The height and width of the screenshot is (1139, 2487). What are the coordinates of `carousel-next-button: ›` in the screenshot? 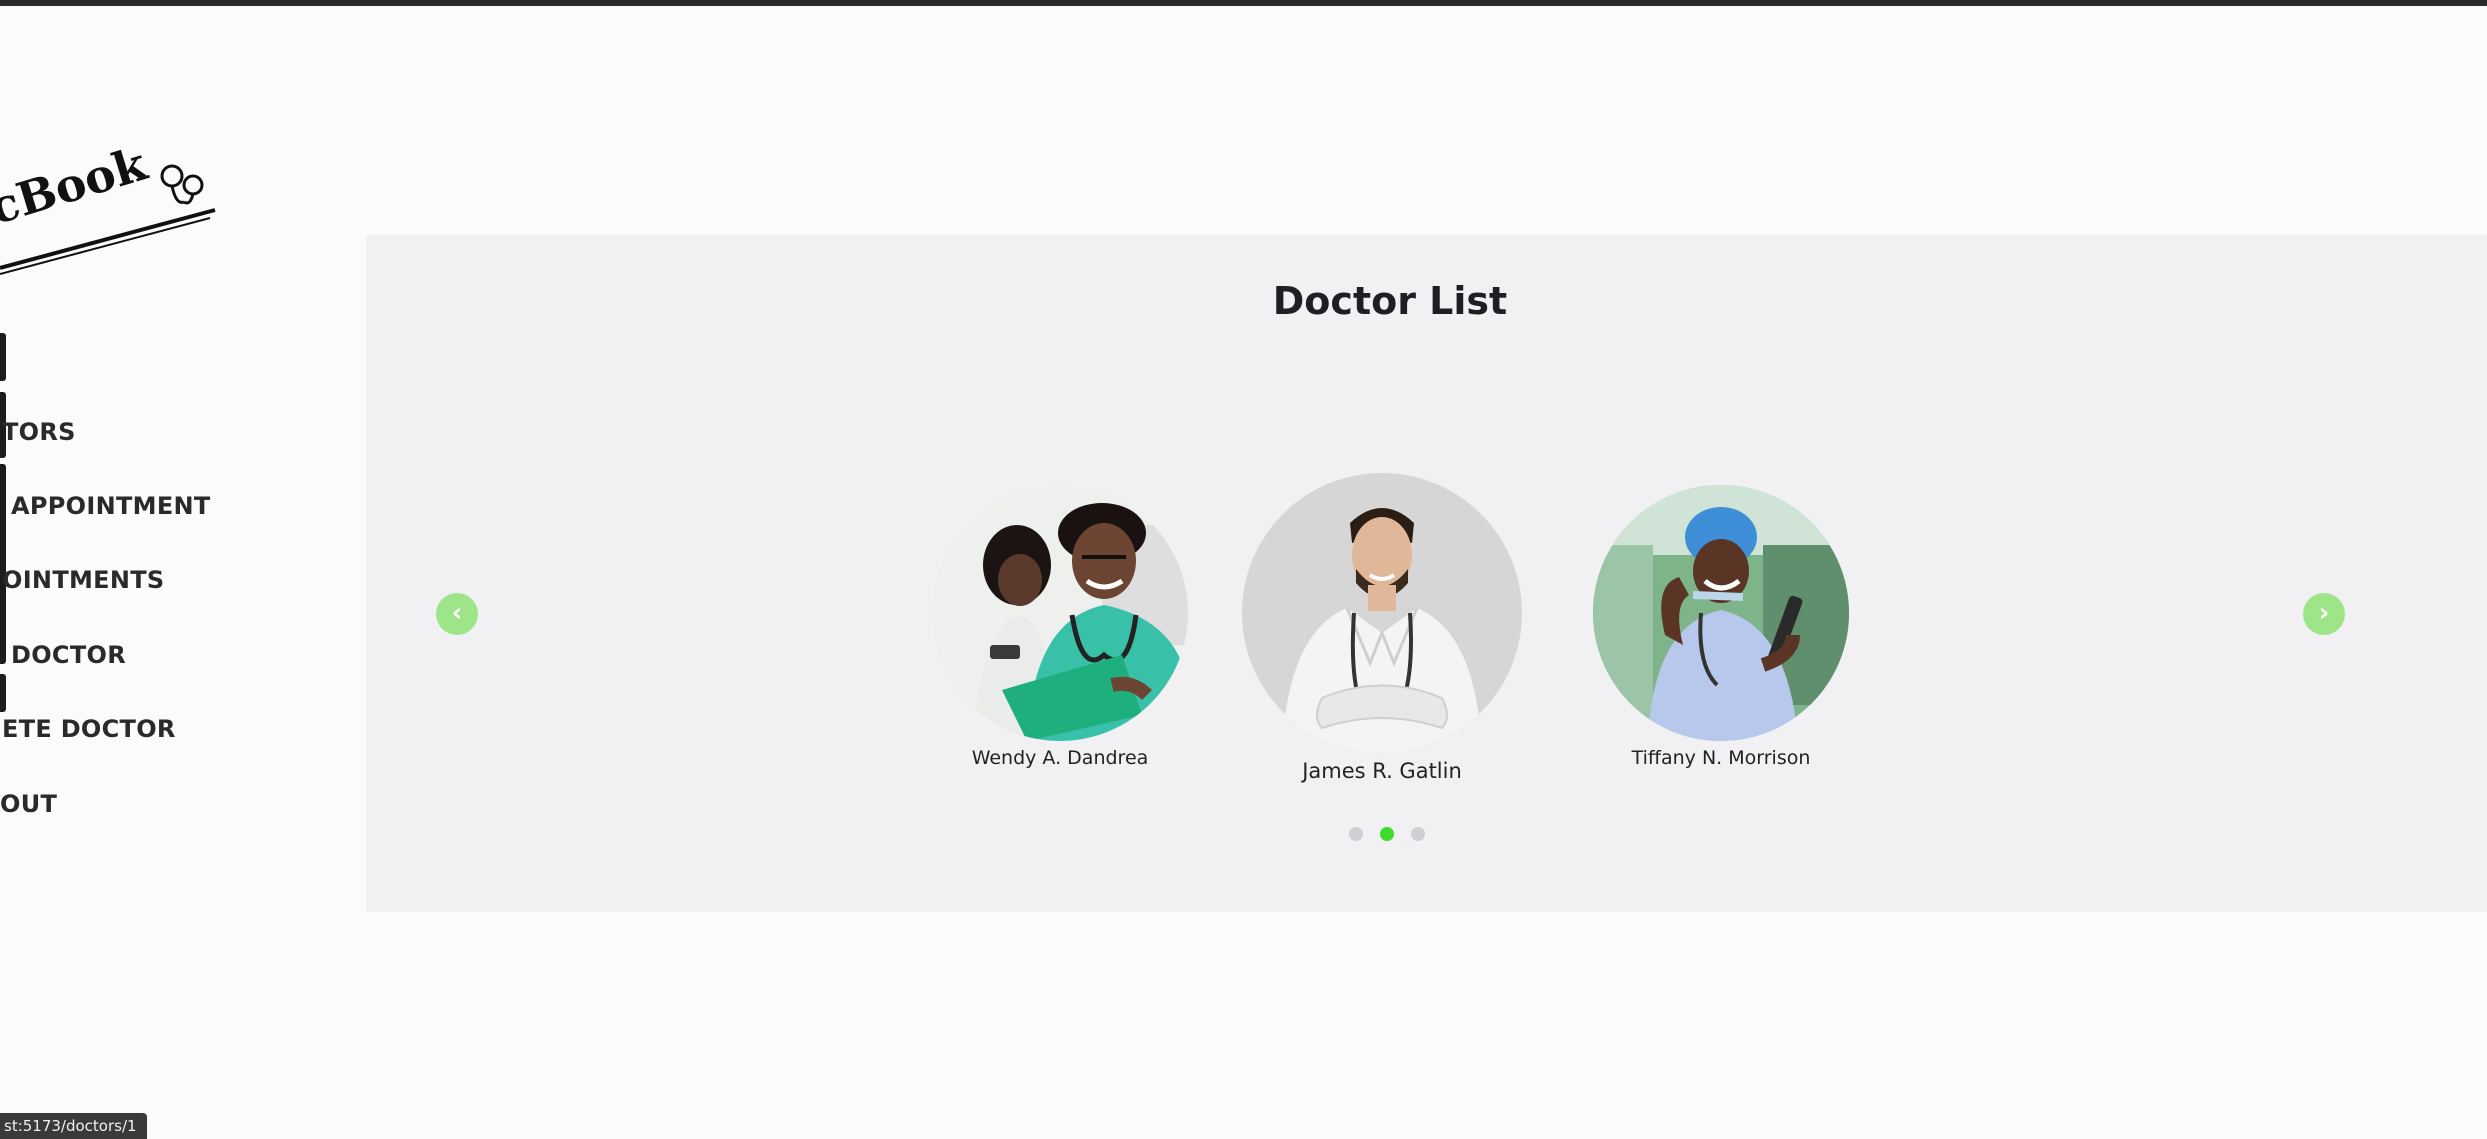 It's located at (2324, 614).